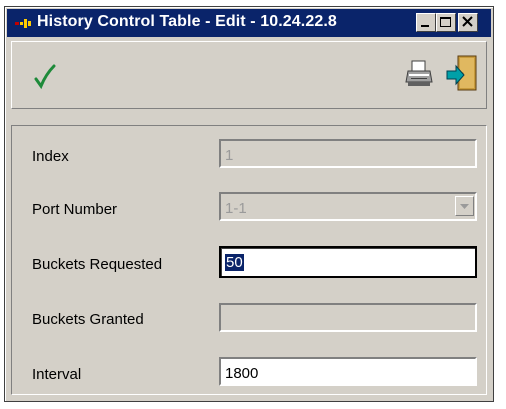 The width and height of the screenshot is (506, 409). What do you see at coordinates (75, 209) in the screenshot?
I see `port-number-label: Port Number` at bounding box center [75, 209].